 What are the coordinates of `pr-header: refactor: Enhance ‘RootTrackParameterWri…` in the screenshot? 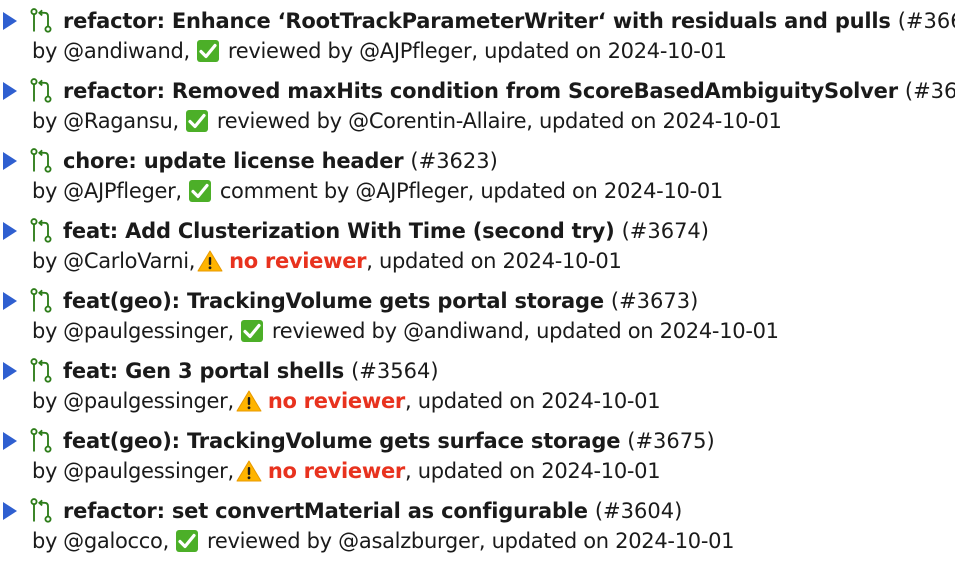 It's located at (477, 21).